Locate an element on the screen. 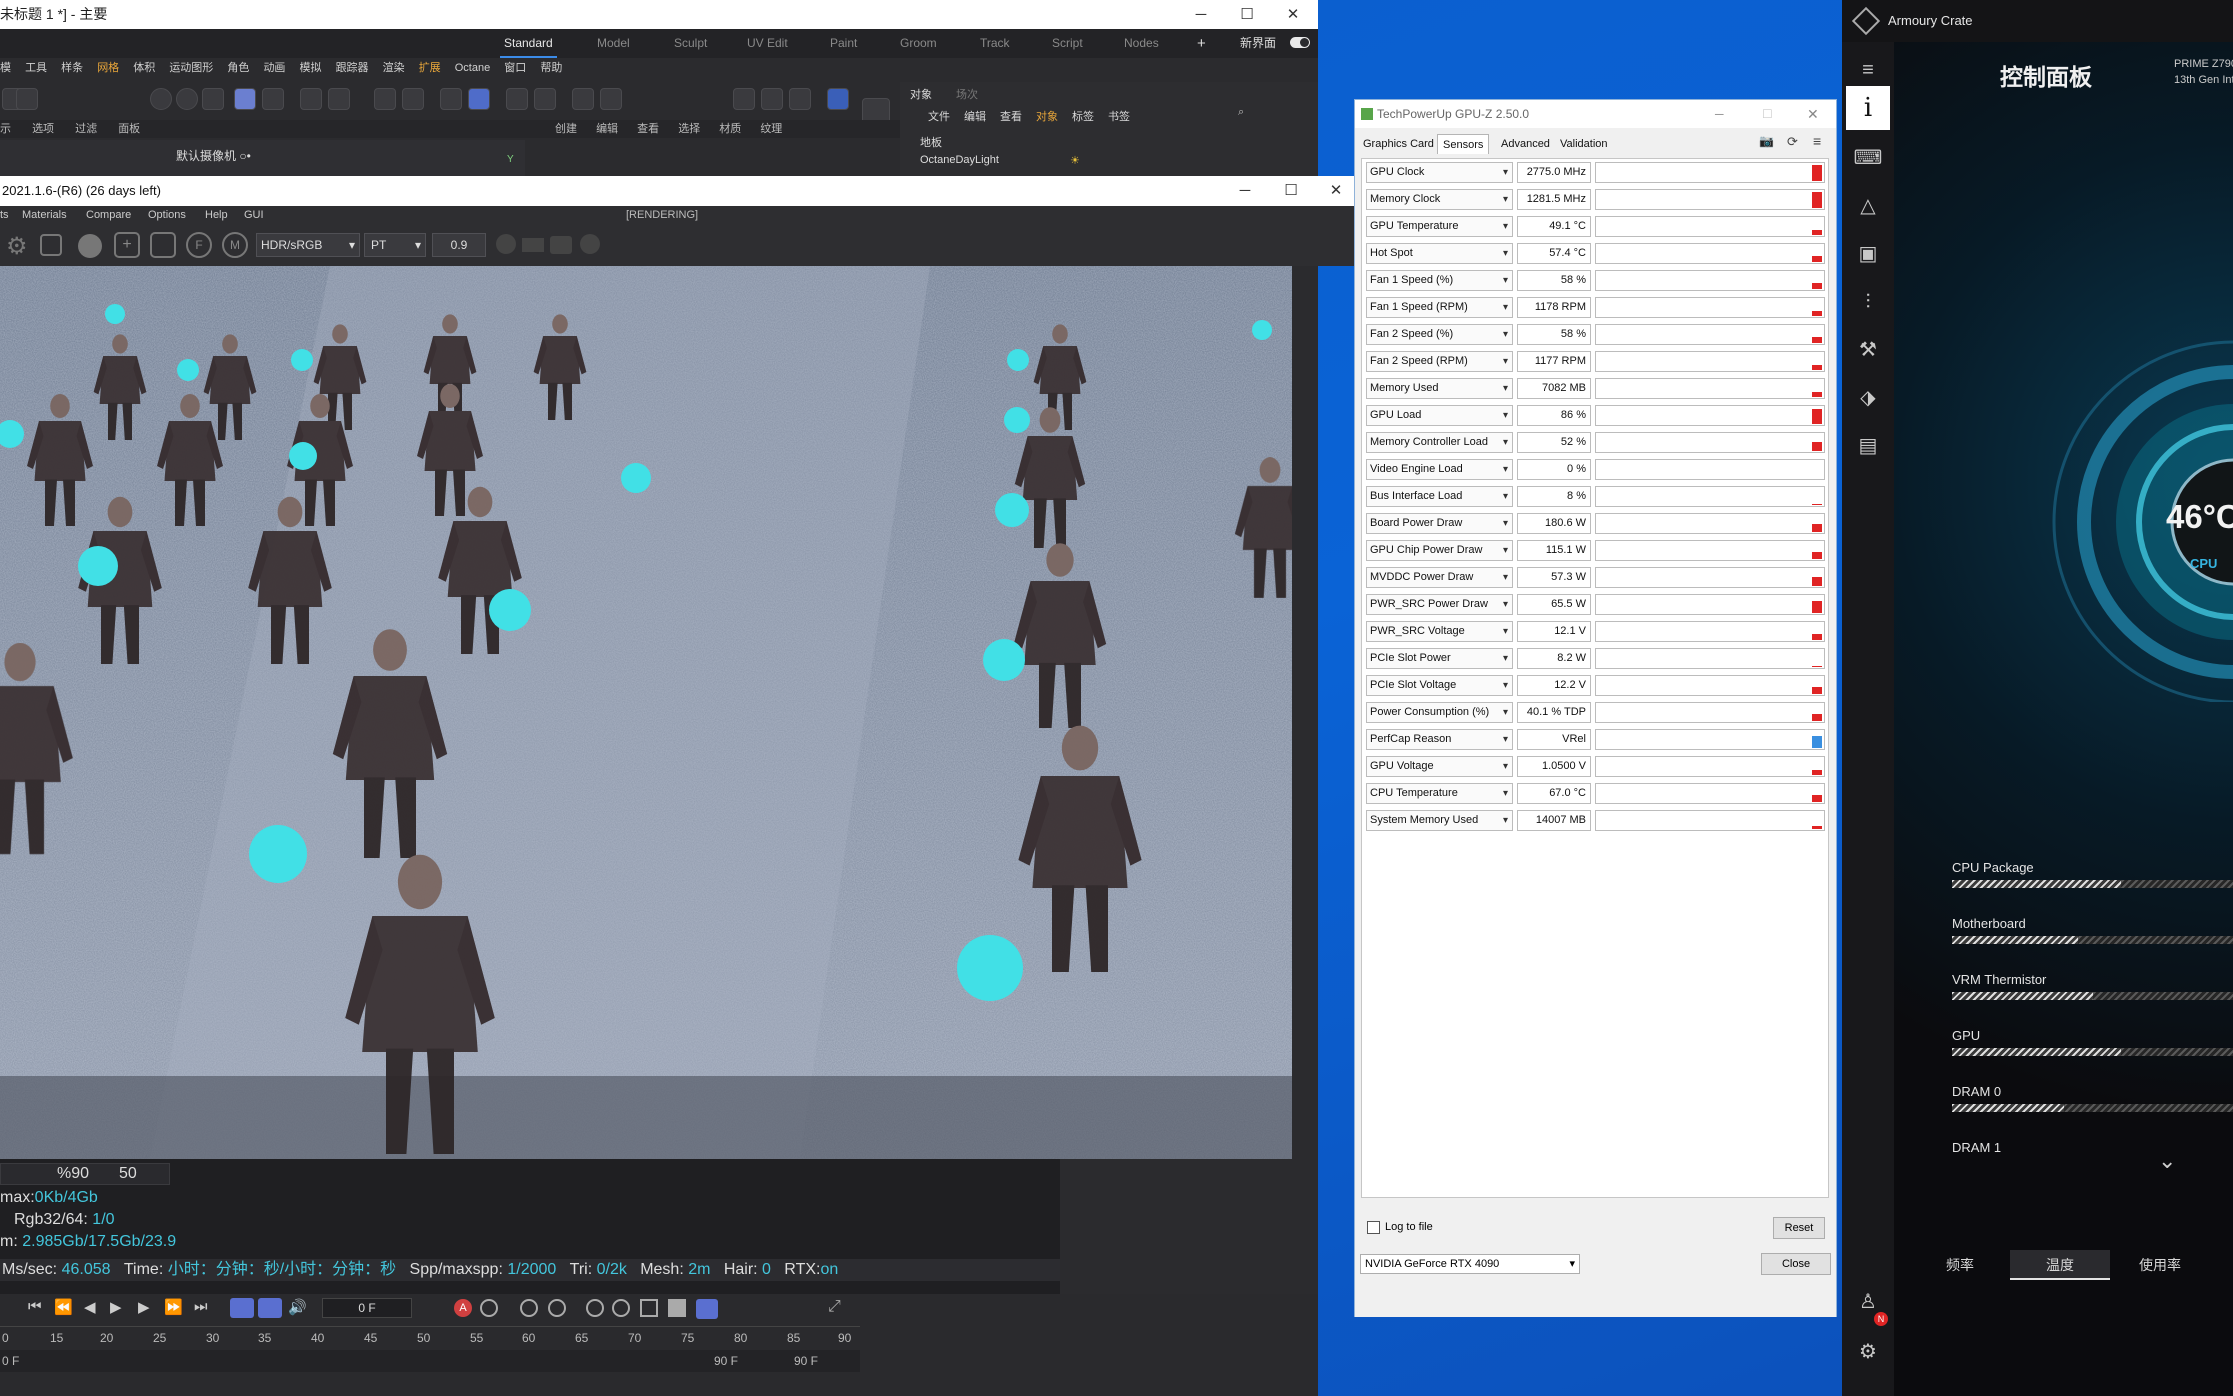  exposure-field: 0.9 is located at coordinates (459, 245).